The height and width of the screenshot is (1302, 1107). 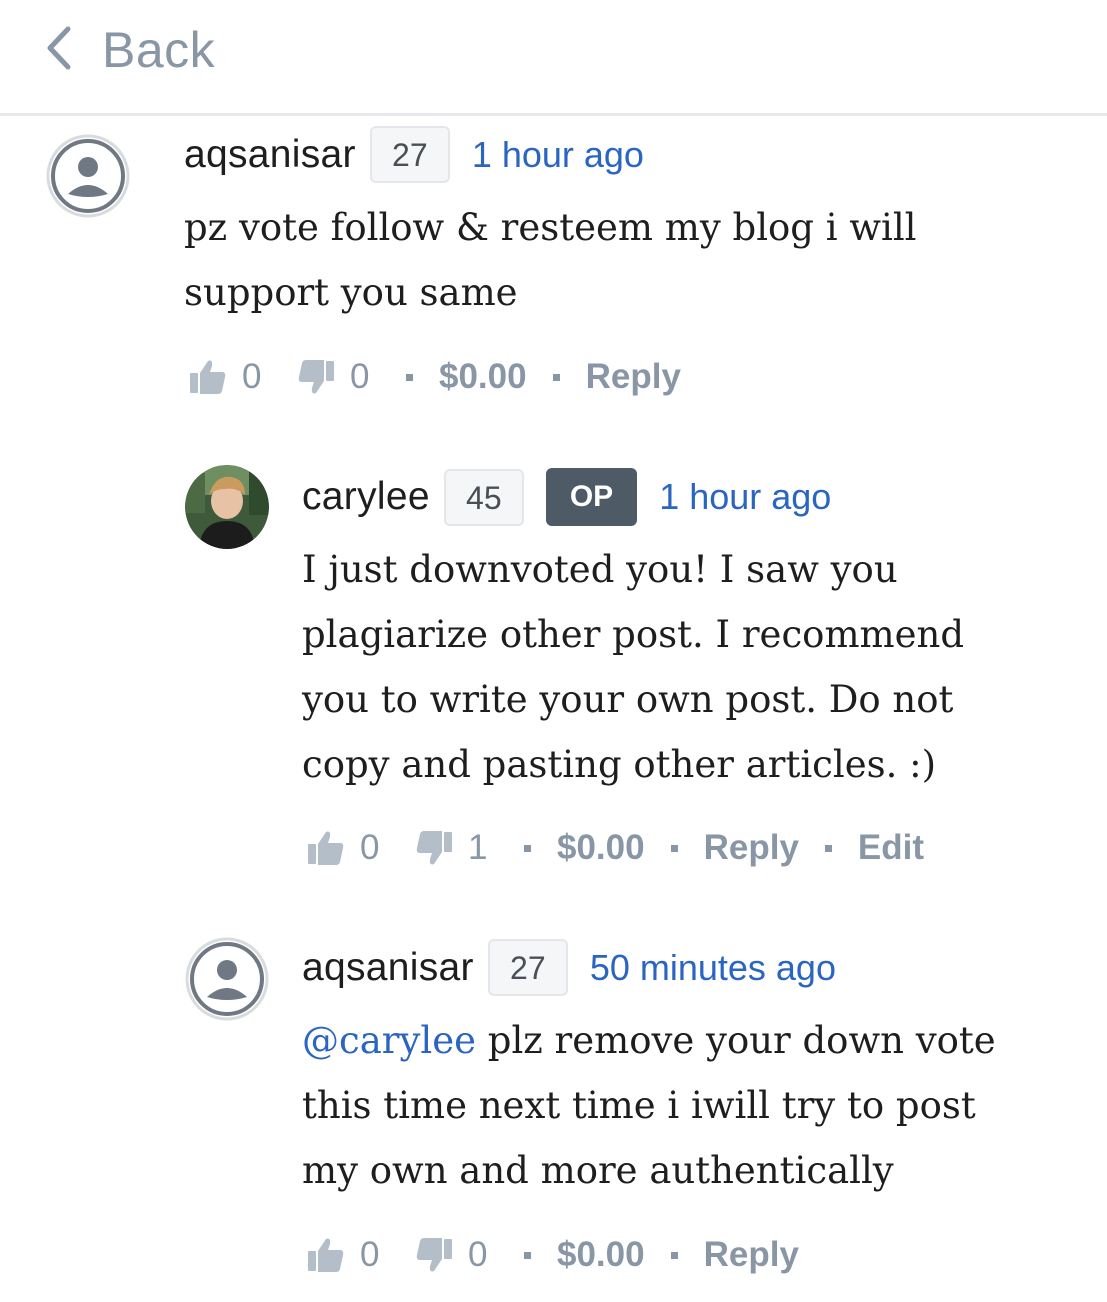 What do you see at coordinates (389, 1040) in the screenshot?
I see `user-mention-link: @carylee` at bounding box center [389, 1040].